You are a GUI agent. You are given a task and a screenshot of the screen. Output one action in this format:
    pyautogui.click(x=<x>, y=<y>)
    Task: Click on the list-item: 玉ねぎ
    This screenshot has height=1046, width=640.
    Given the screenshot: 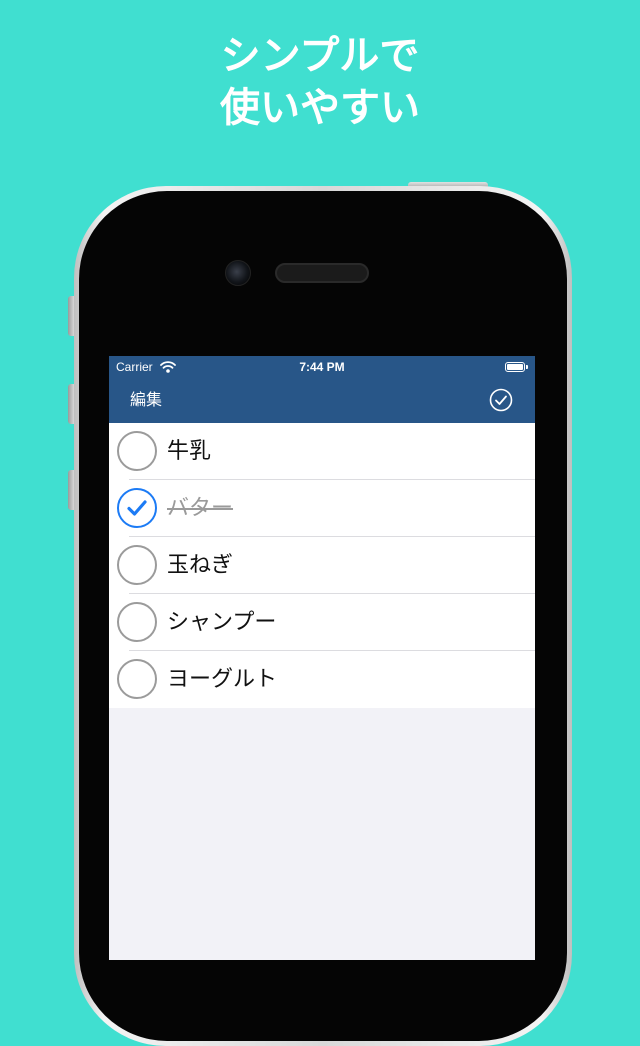 What is the action you would take?
    pyautogui.click(x=322, y=565)
    